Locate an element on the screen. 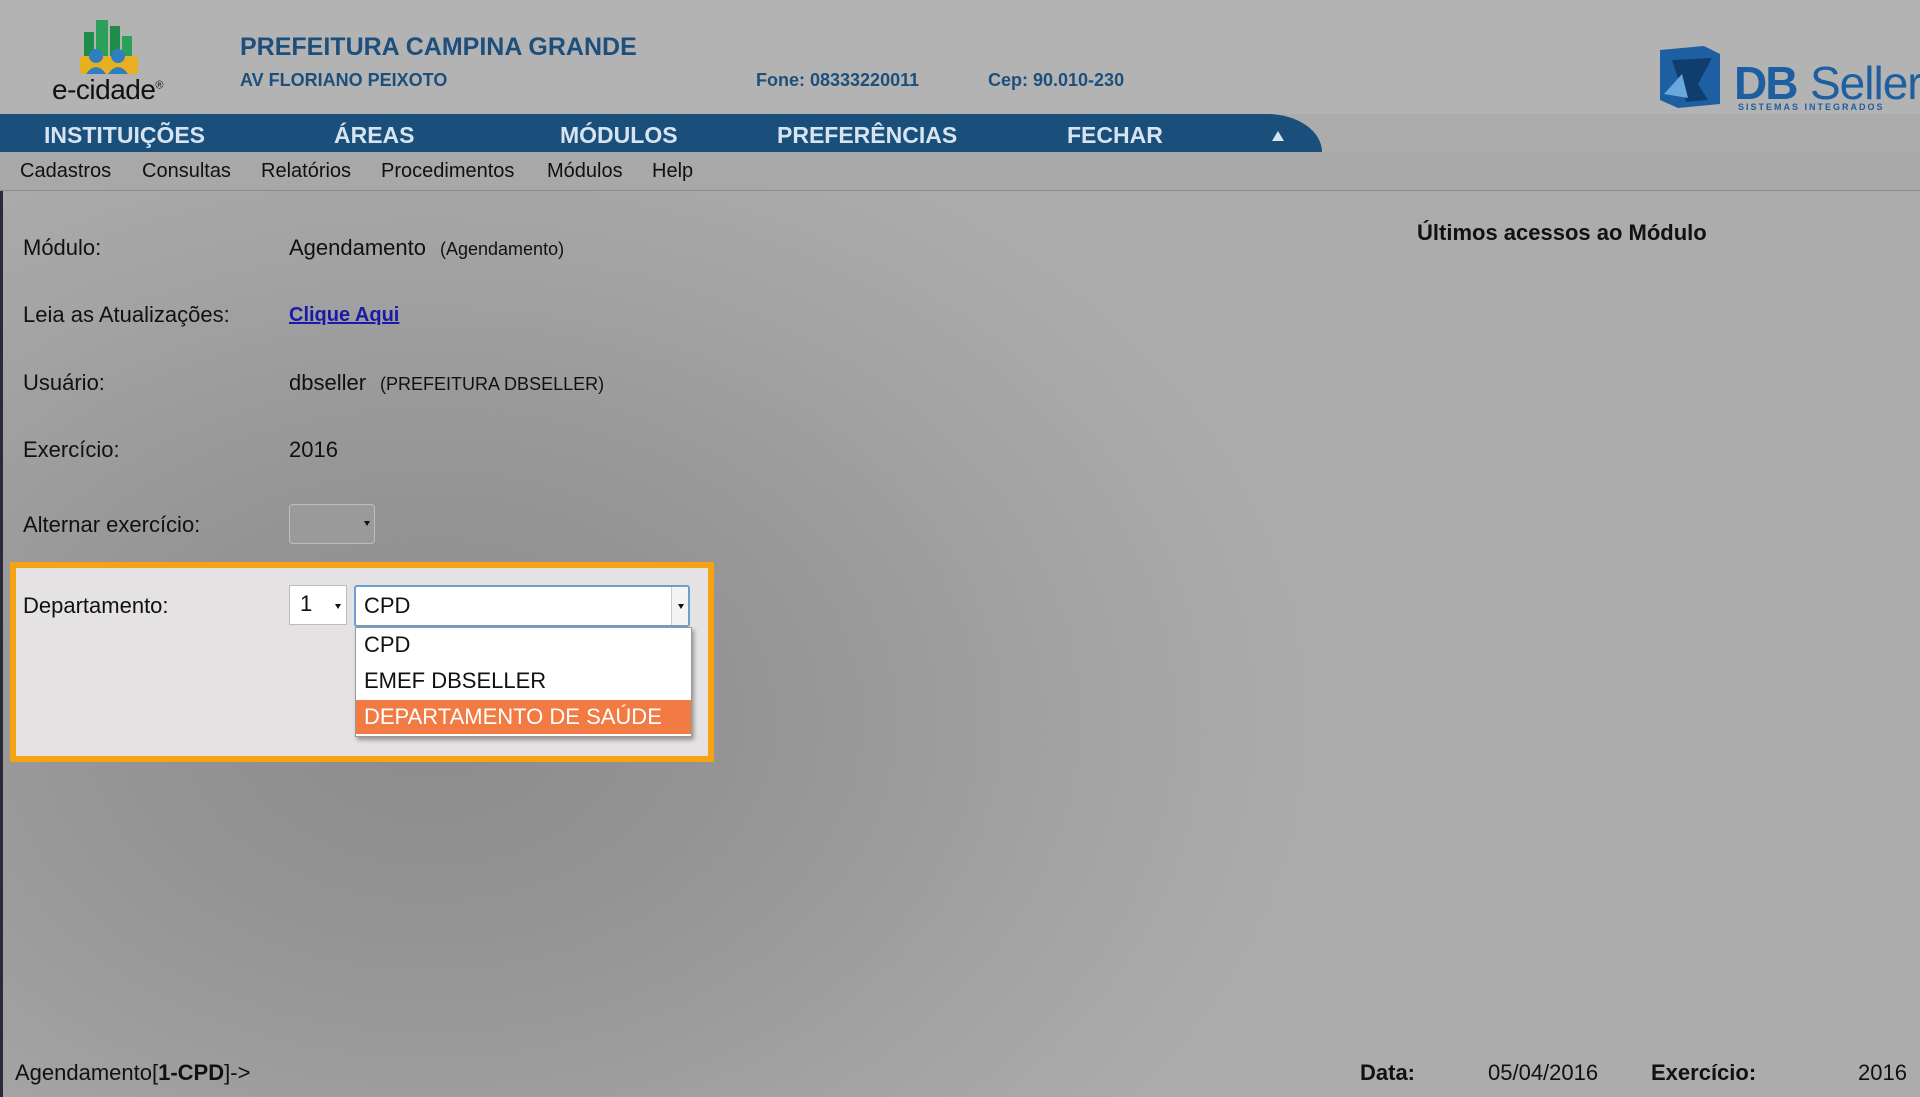 This screenshot has width=1920, height=1097. brand-tagline: SISTEMAS INTEGRADOS is located at coordinates (1811, 107).